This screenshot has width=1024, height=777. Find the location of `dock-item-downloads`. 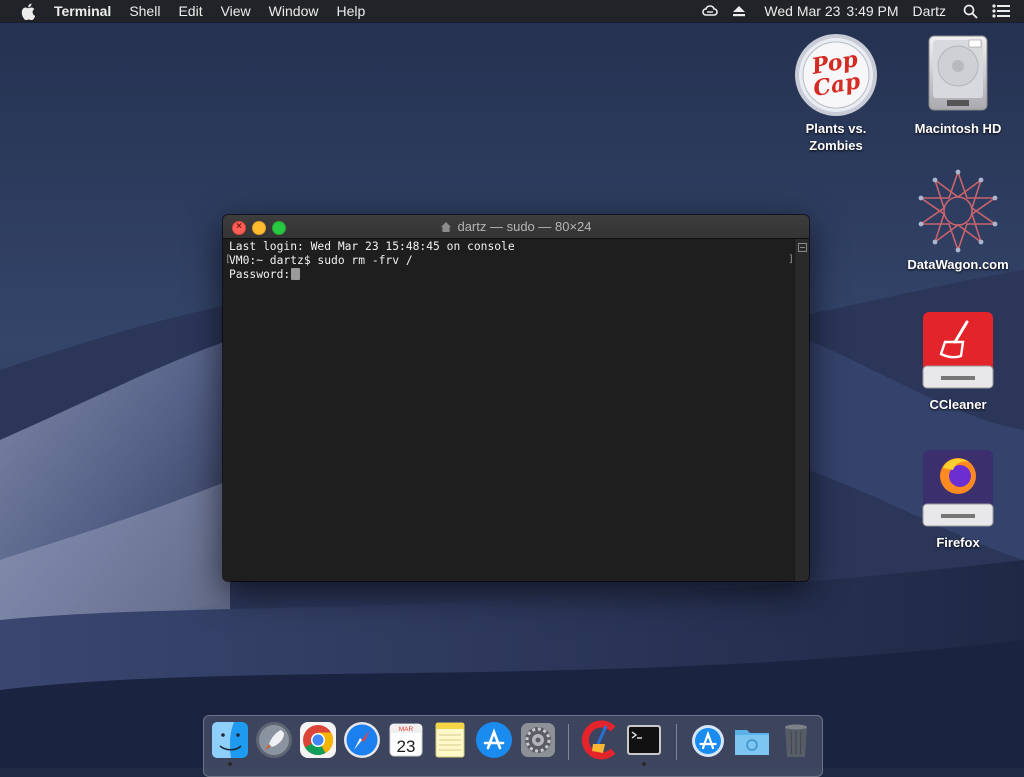

dock-item-downloads is located at coordinates (752, 740).